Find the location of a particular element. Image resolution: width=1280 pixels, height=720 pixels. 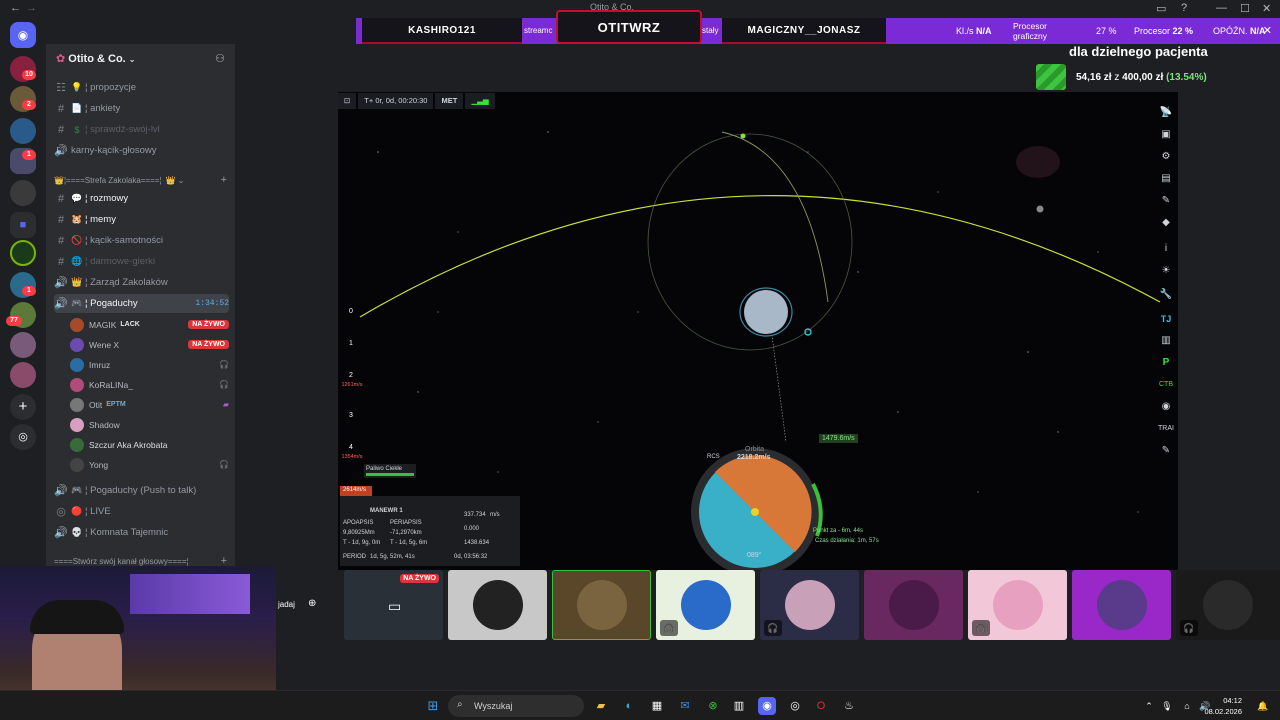

menu-icon: ⊡ is located at coordinates (347, 101).